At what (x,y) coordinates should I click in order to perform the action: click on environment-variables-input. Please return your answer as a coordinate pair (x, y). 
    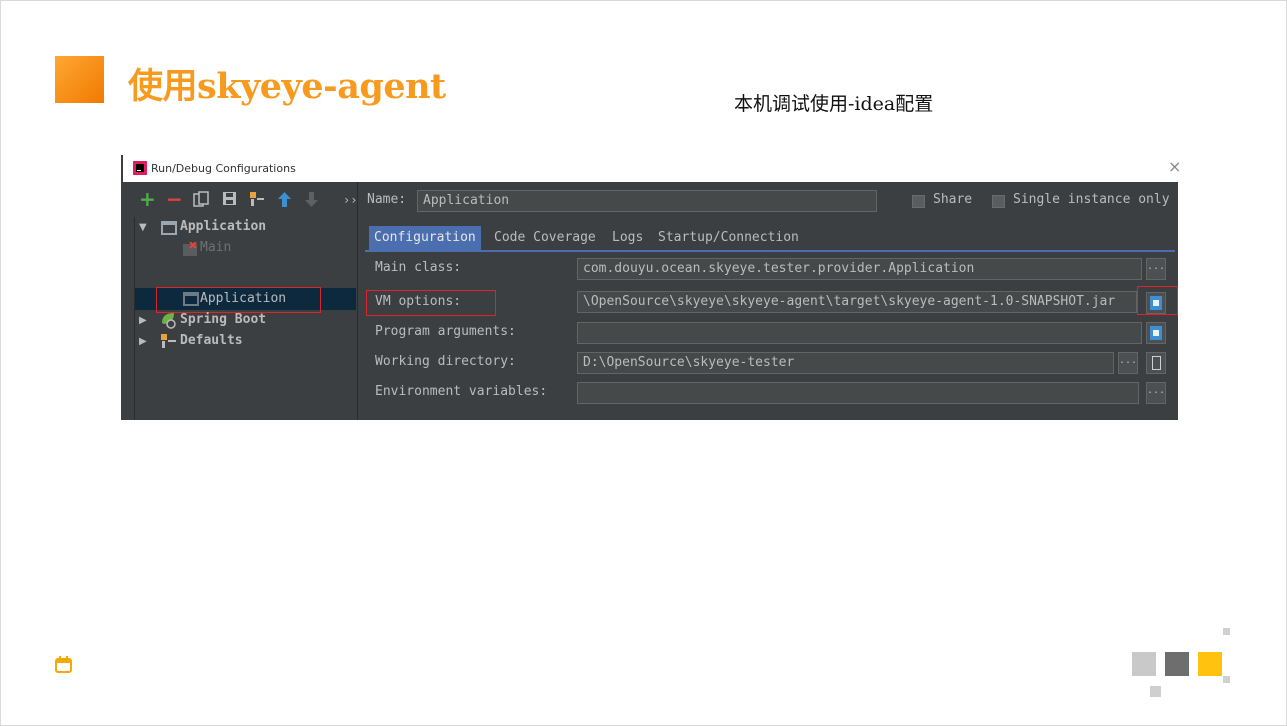
    Looking at the image, I should click on (858, 393).